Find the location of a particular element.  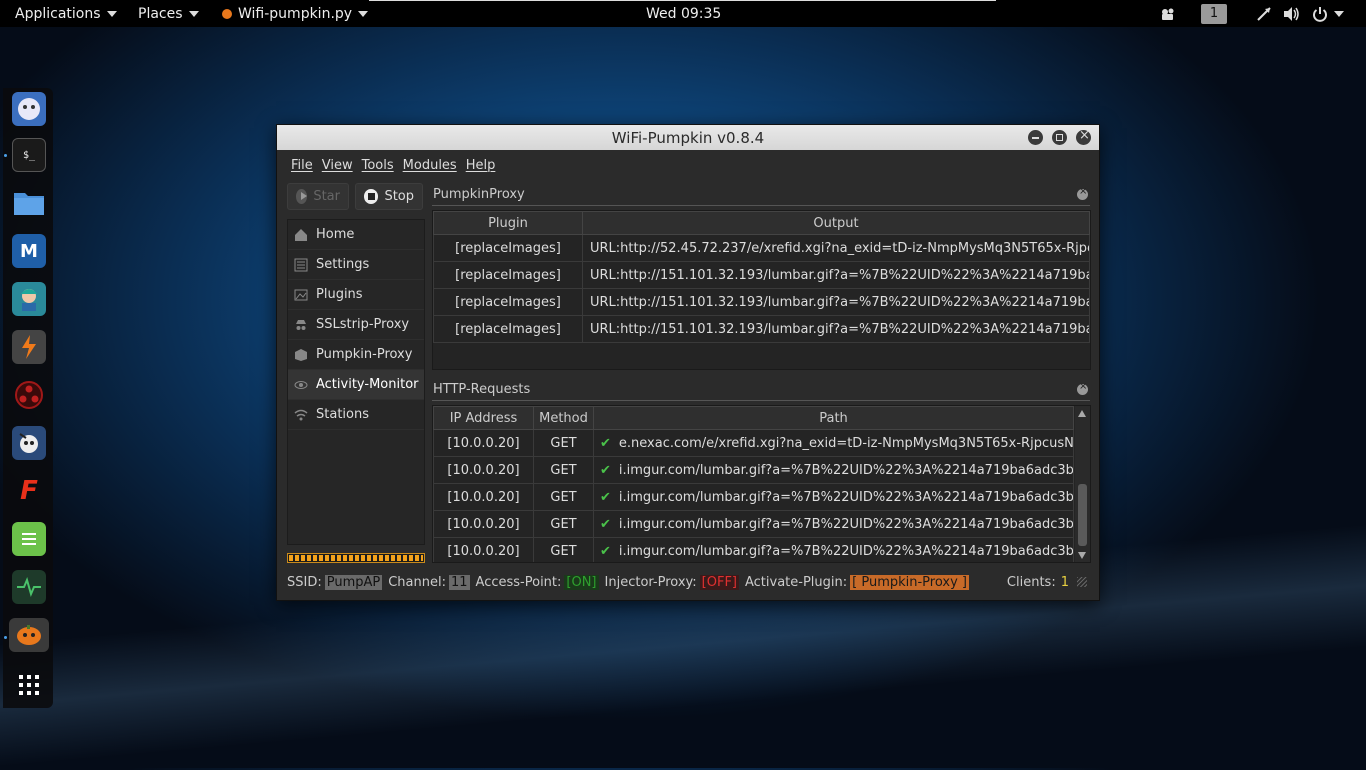

sidebar-item-activity-monitor: Activity-Monitor is located at coordinates (356, 385).